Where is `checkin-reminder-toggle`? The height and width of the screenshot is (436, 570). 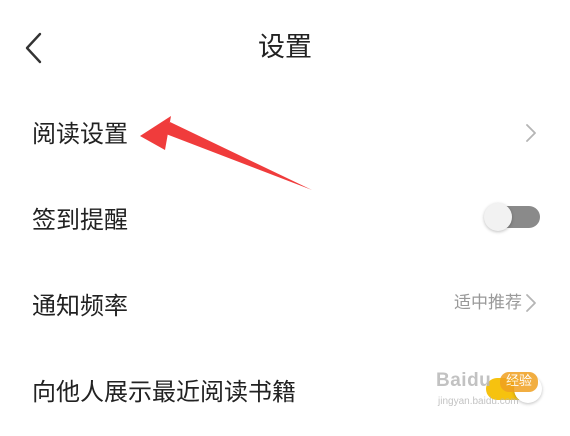 checkin-reminder-toggle is located at coordinates (512, 217).